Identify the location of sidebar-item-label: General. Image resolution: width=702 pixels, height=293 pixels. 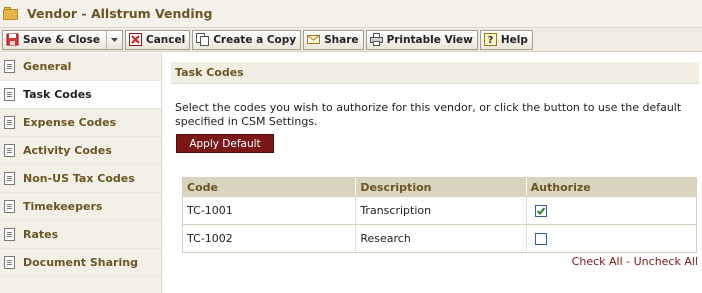
(47, 66).